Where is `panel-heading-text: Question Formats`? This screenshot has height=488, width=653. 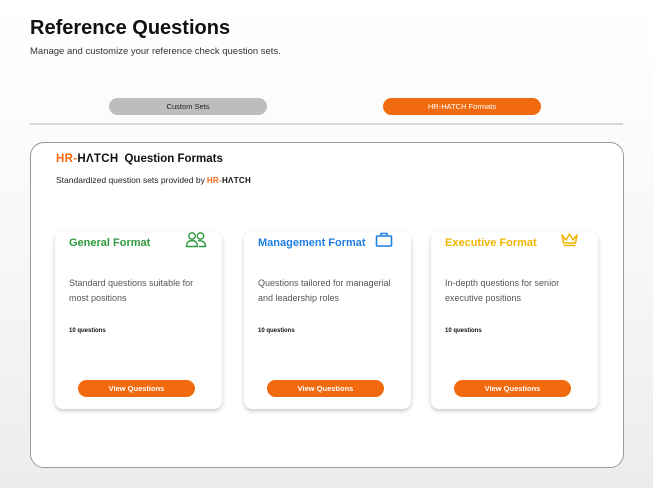
panel-heading-text: Question Formats is located at coordinates (173, 159).